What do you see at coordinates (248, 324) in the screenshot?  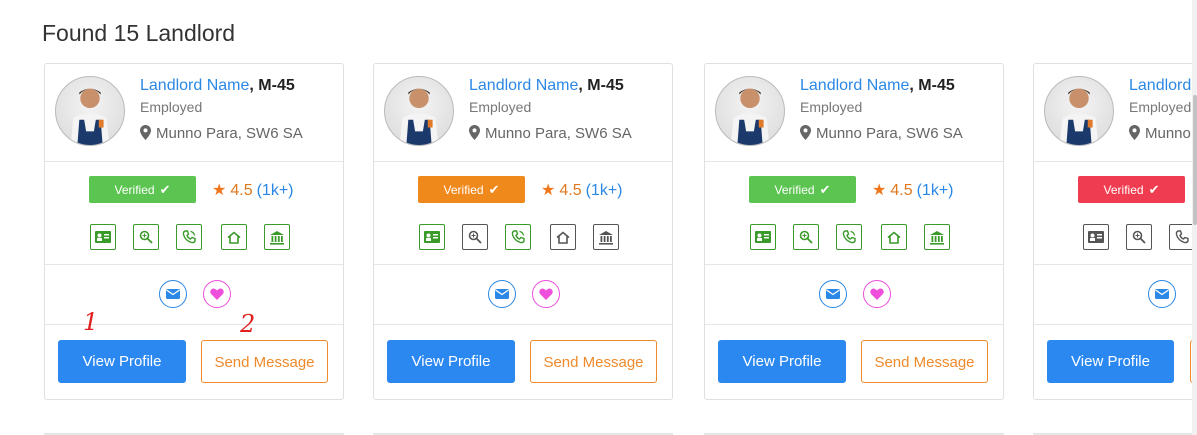 I see `annotation-2: 2` at bounding box center [248, 324].